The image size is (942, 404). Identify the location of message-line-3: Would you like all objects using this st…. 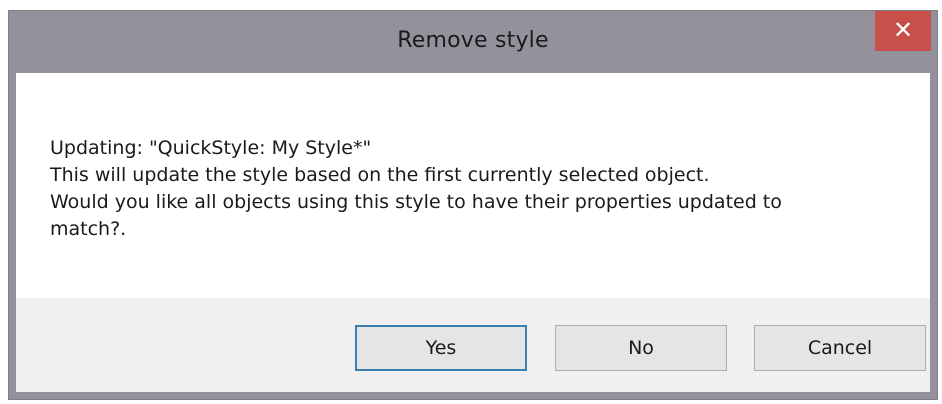
(416, 202).